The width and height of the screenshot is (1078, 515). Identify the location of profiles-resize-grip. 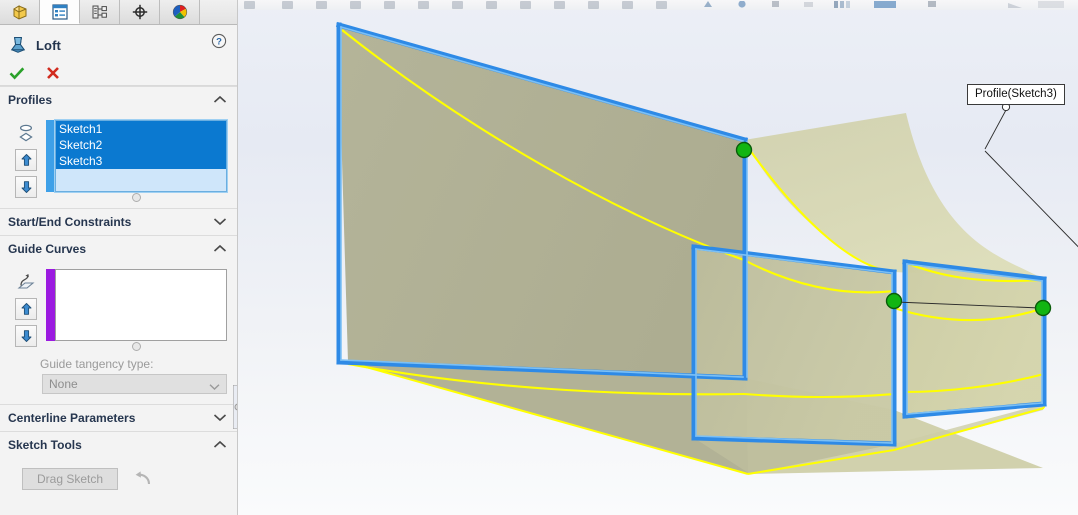
(136, 197).